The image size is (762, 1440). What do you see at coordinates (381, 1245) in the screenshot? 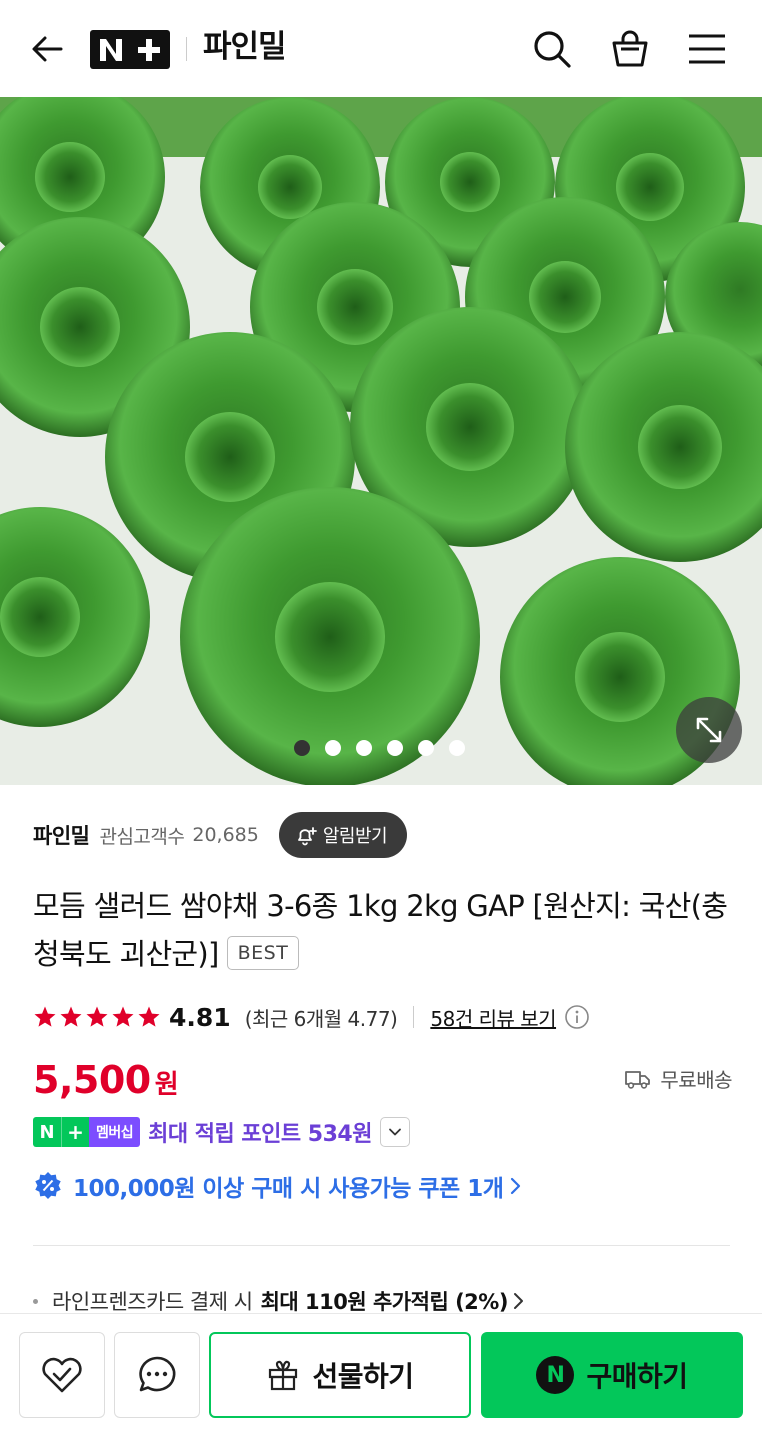
I see `section-divider` at bounding box center [381, 1245].